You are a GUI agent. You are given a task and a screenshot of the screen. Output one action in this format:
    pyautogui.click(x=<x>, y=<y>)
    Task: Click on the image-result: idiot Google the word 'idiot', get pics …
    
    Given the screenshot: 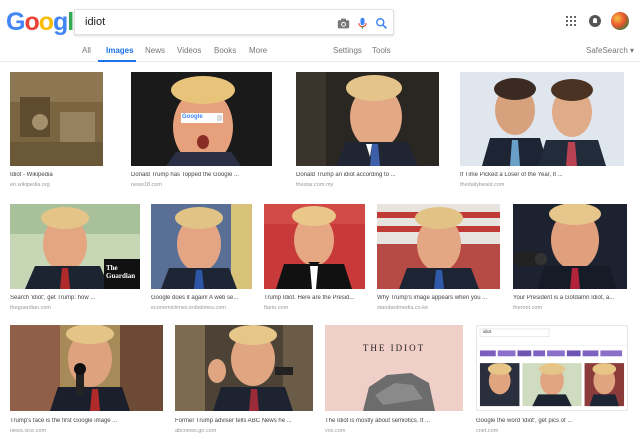 What is the action you would take?
    pyautogui.click(x=552, y=382)
    